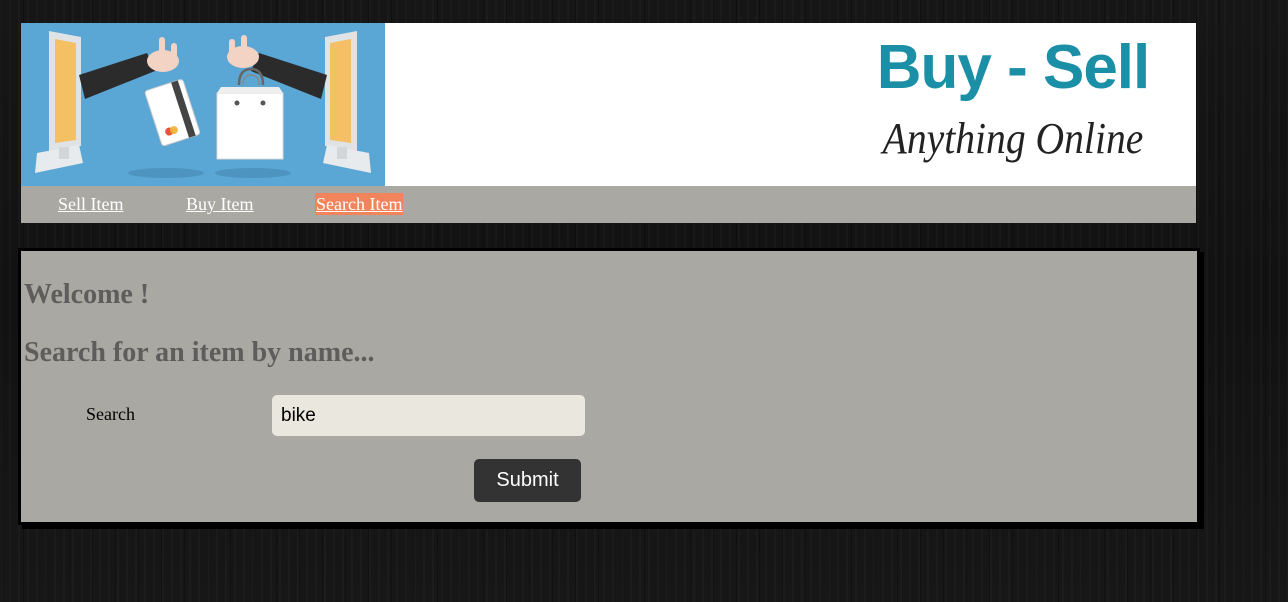  Describe the element at coordinates (608, 204) in the screenshot. I see `nav-bar: Sell Item Buy Item Search Item` at that location.